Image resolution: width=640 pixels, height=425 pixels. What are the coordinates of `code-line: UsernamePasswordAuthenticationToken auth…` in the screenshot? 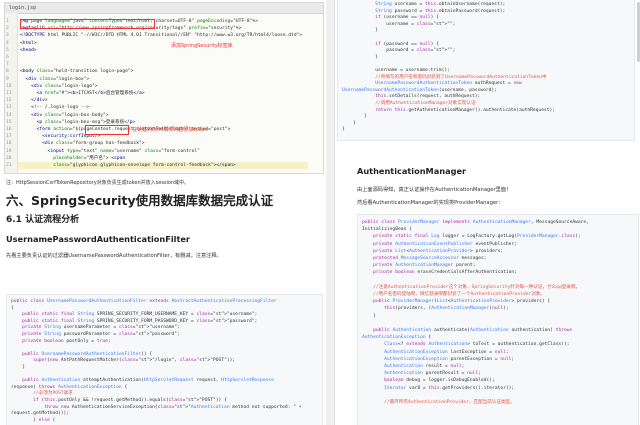 It's located at (448, 84).